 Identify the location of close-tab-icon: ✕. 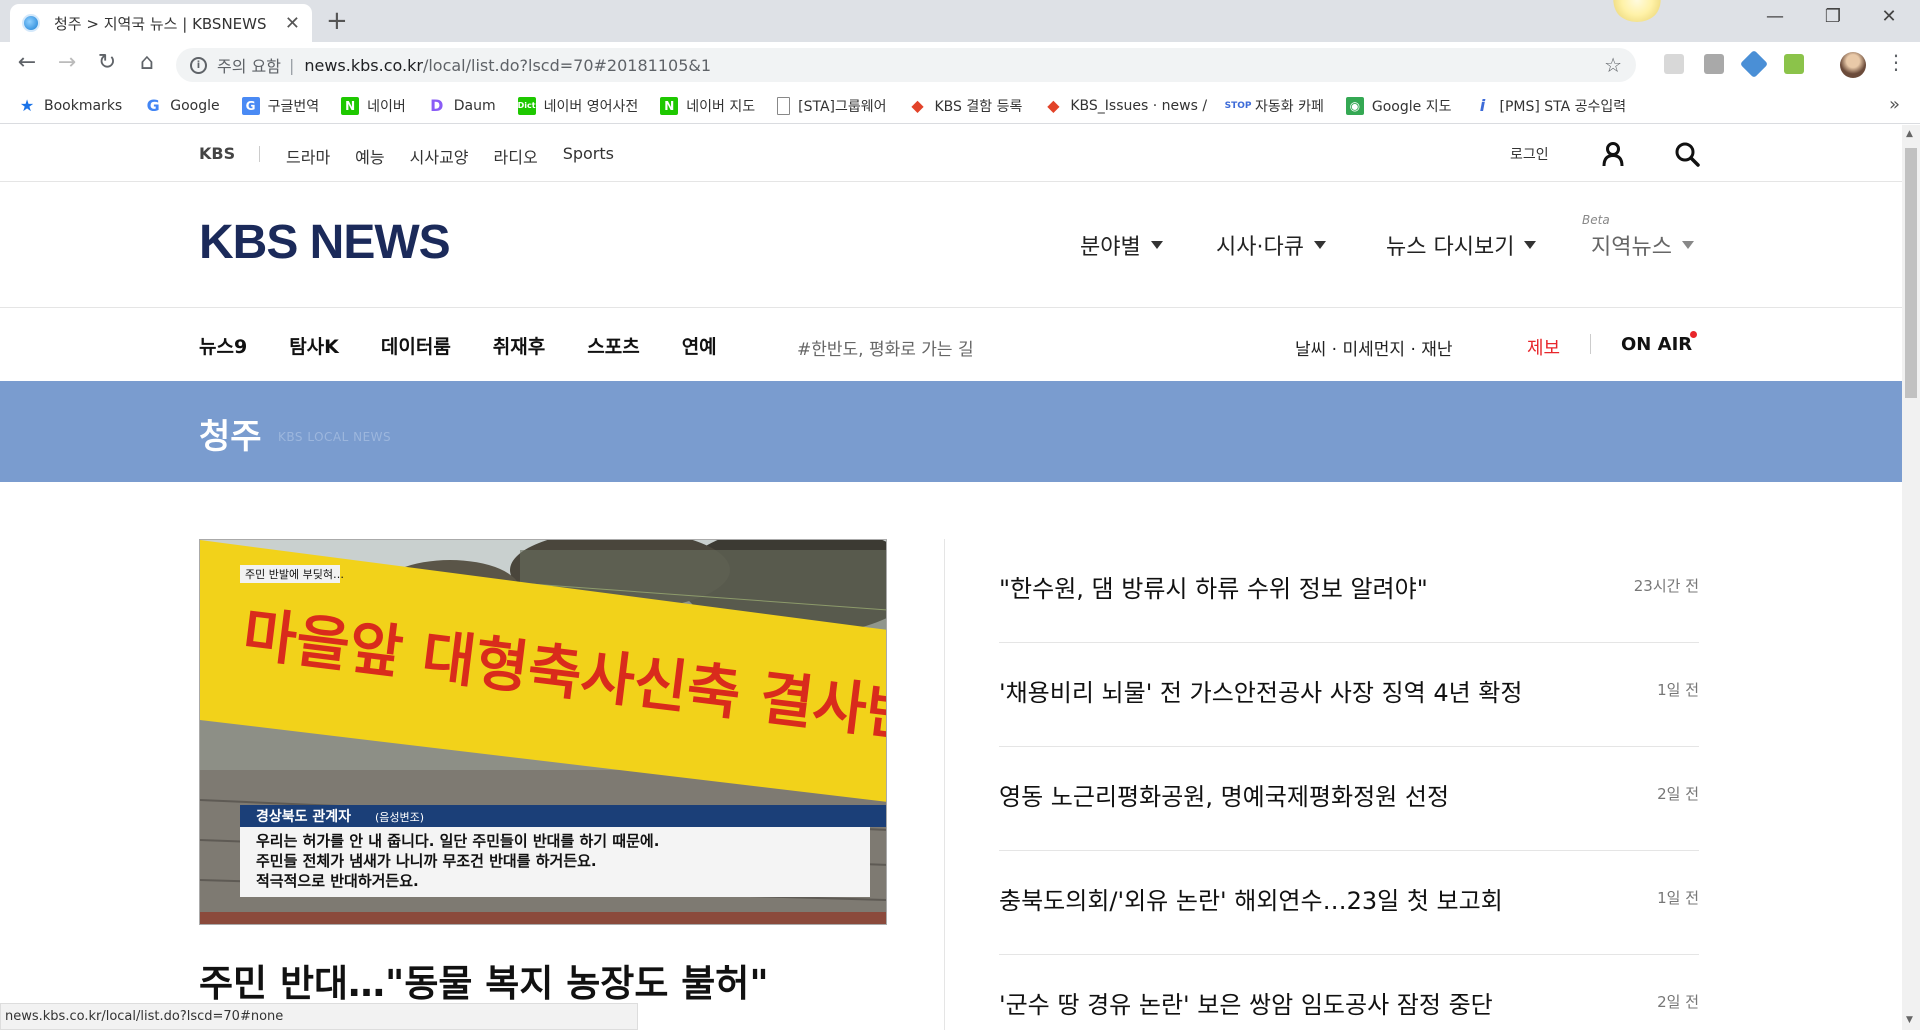
(292, 23).